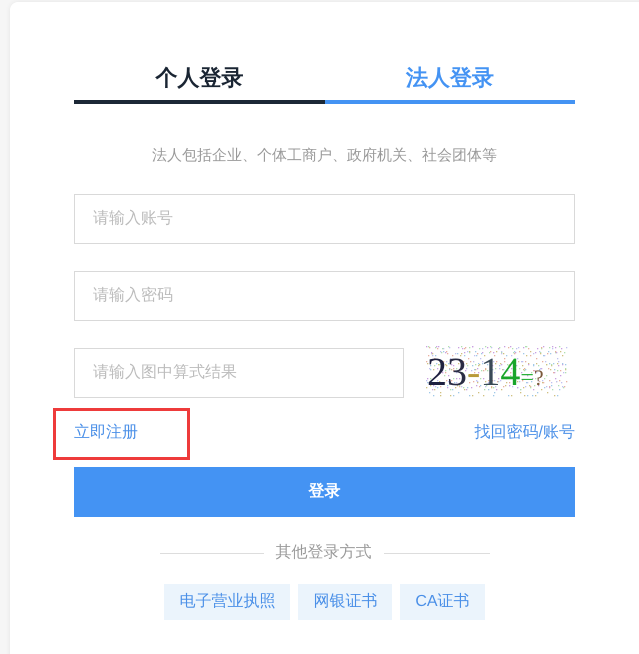  I want to click on description-text: 法人包括企业、个体工商户、政府机关、社会团体等, so click(324, 156).